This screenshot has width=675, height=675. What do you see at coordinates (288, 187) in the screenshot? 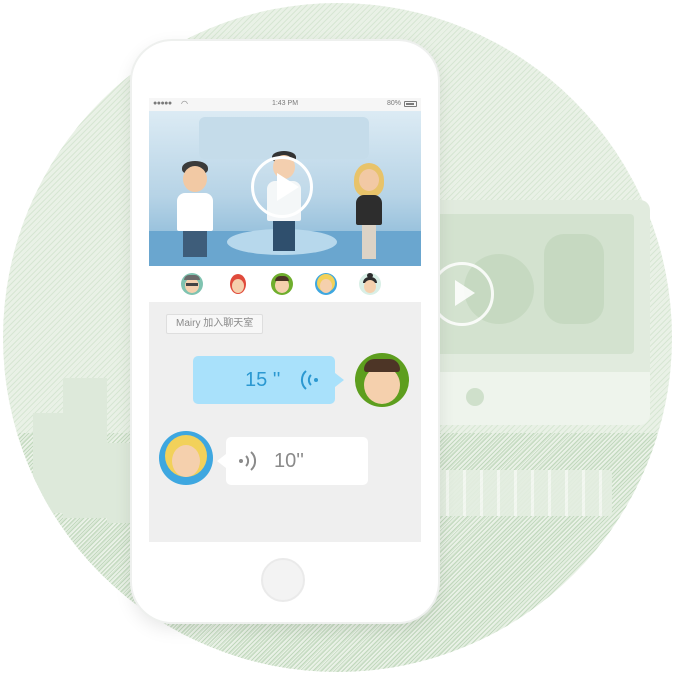
I see `play-icon` at bounding box center [288, 187].